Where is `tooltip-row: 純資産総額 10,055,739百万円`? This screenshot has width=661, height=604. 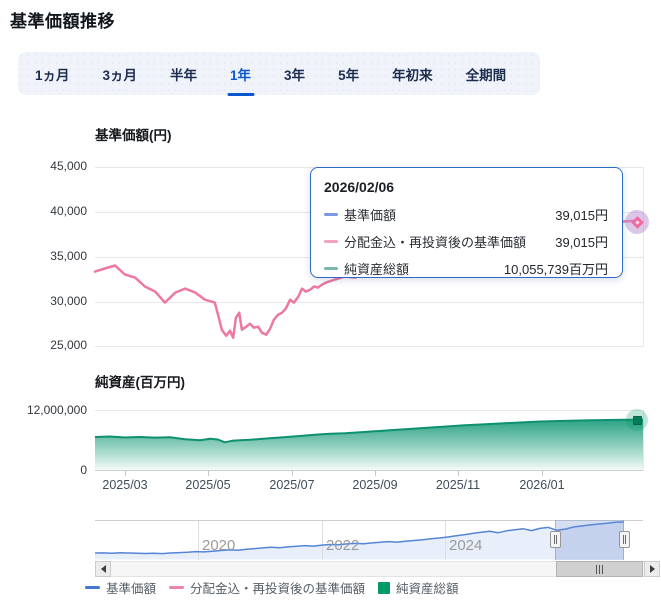
tooltip-row: 純資産総額 10,055,739百万円 is located at coordinates (466, 268).